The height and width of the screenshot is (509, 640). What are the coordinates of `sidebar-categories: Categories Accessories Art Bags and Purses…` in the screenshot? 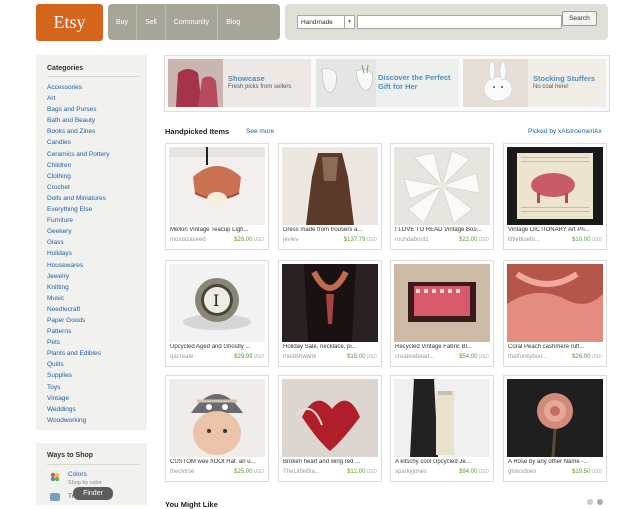 It's located at (91, 242).